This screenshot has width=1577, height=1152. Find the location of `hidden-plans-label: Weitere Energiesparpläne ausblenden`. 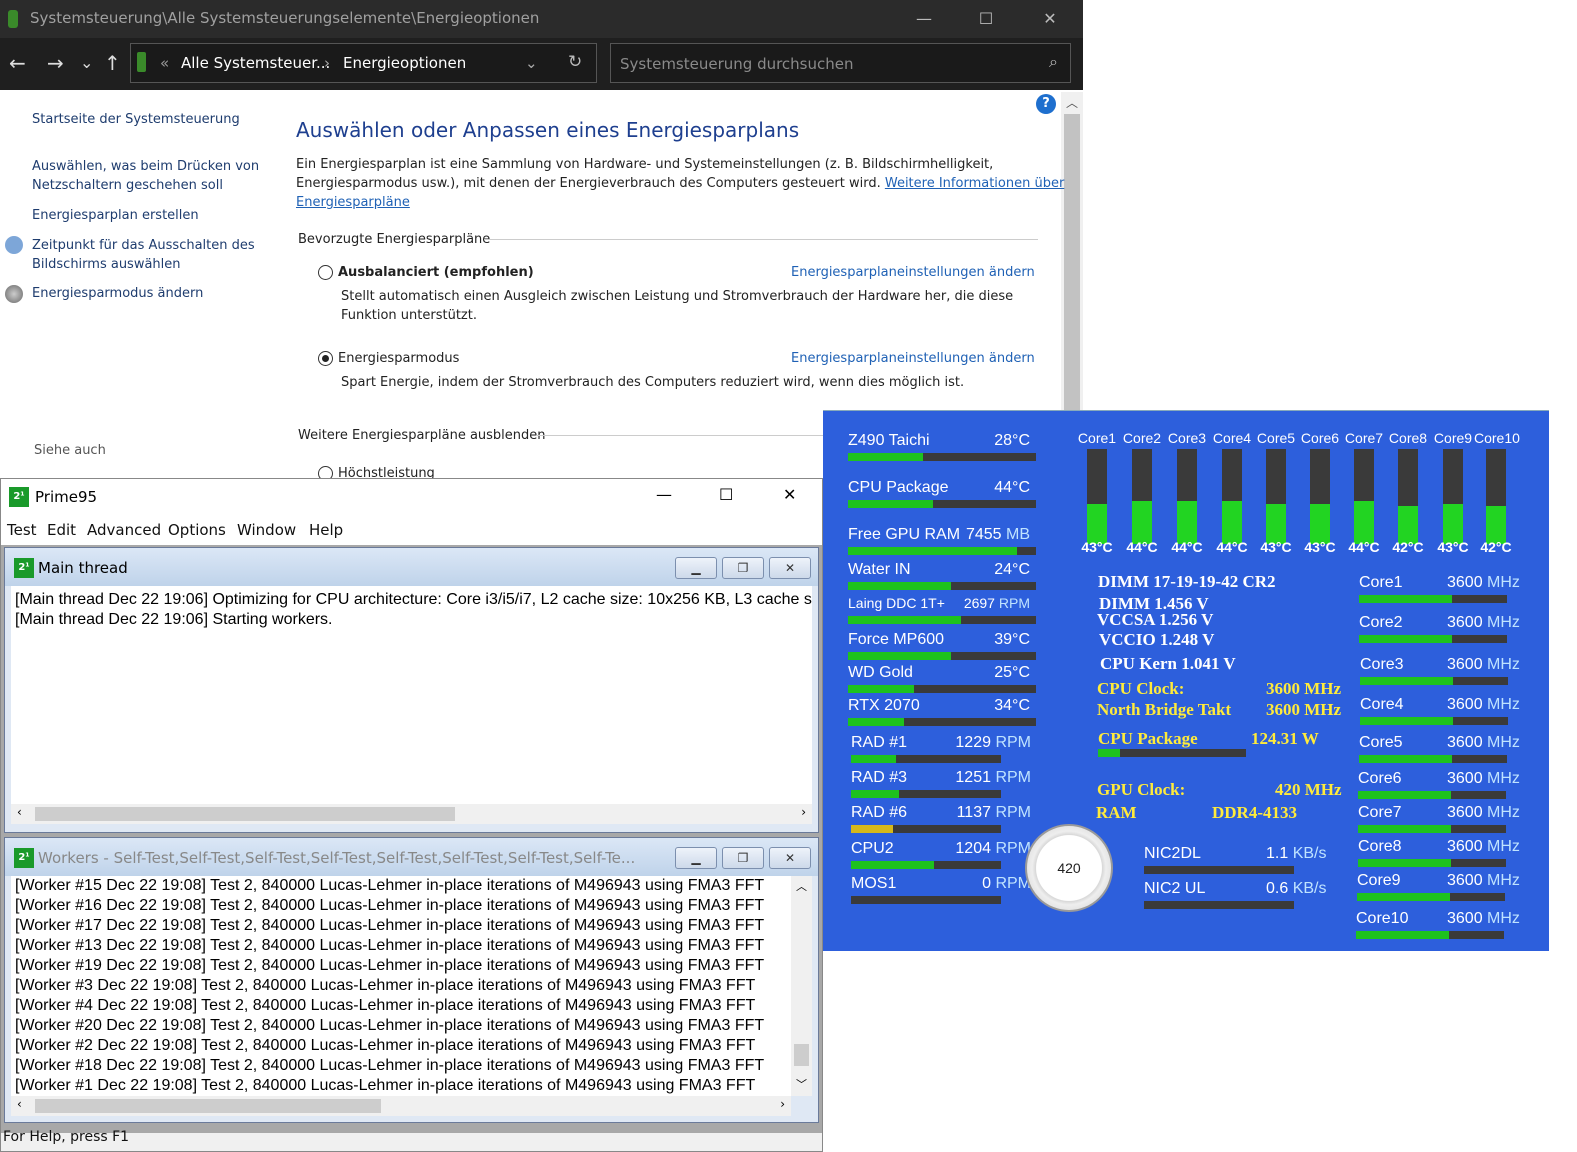

hidden-plans-label: Weitere Energiesparpläne ausblenden is located at coordinates (422, 435).